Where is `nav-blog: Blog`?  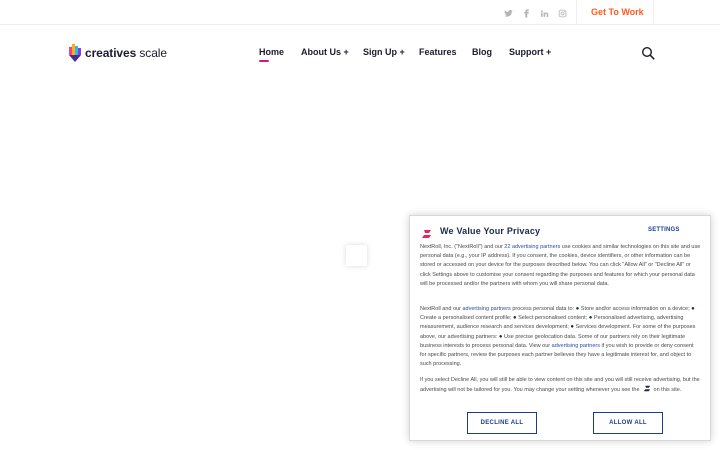
nav-blog: Blog is located at coordinates (482, 52).